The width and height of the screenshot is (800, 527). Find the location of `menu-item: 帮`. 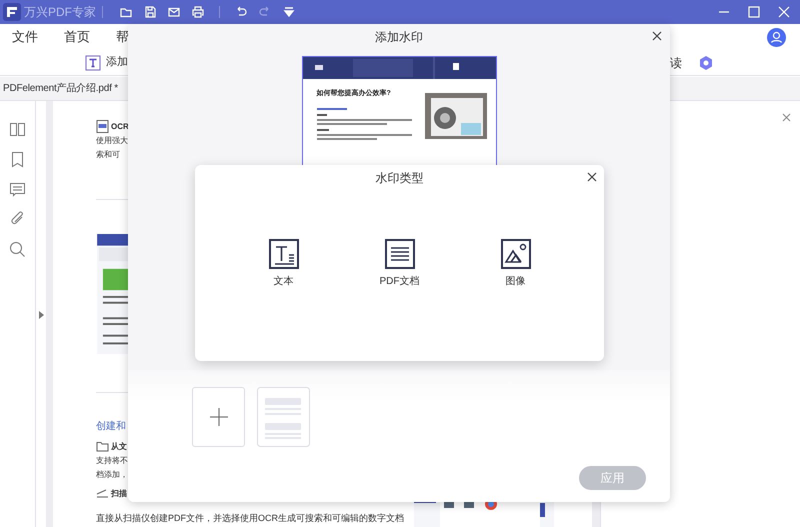

menu-item: 帮 is located at coordinates (122, 37).